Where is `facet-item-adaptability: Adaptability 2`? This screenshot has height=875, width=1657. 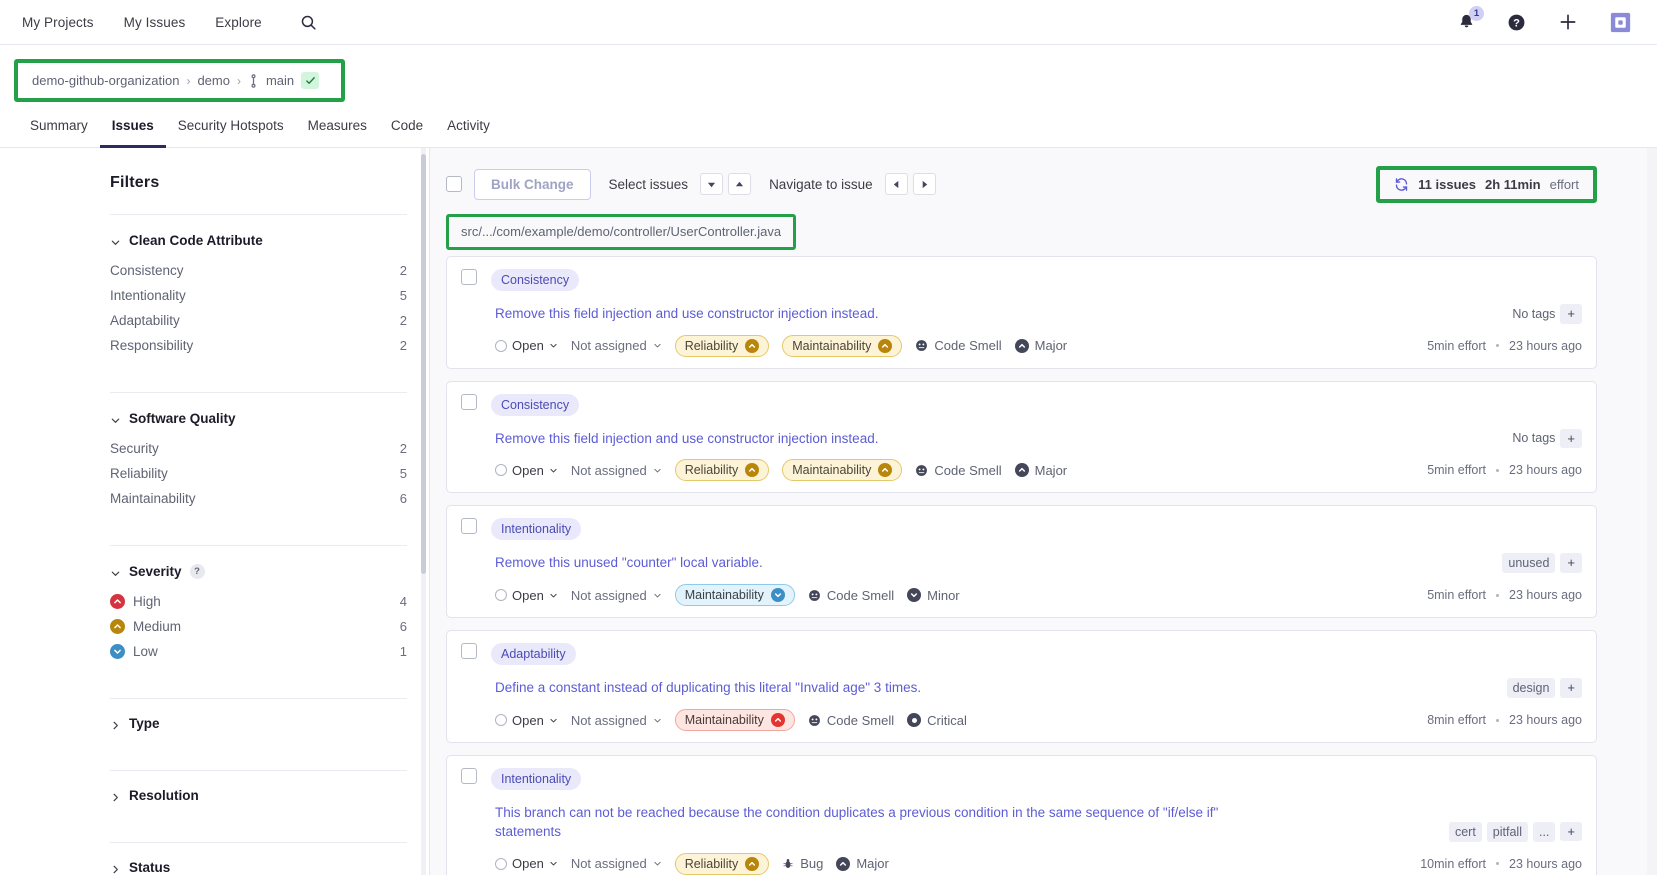
facet-item-adaptability: Adaptability 2 is located at coordinates (258, 320).